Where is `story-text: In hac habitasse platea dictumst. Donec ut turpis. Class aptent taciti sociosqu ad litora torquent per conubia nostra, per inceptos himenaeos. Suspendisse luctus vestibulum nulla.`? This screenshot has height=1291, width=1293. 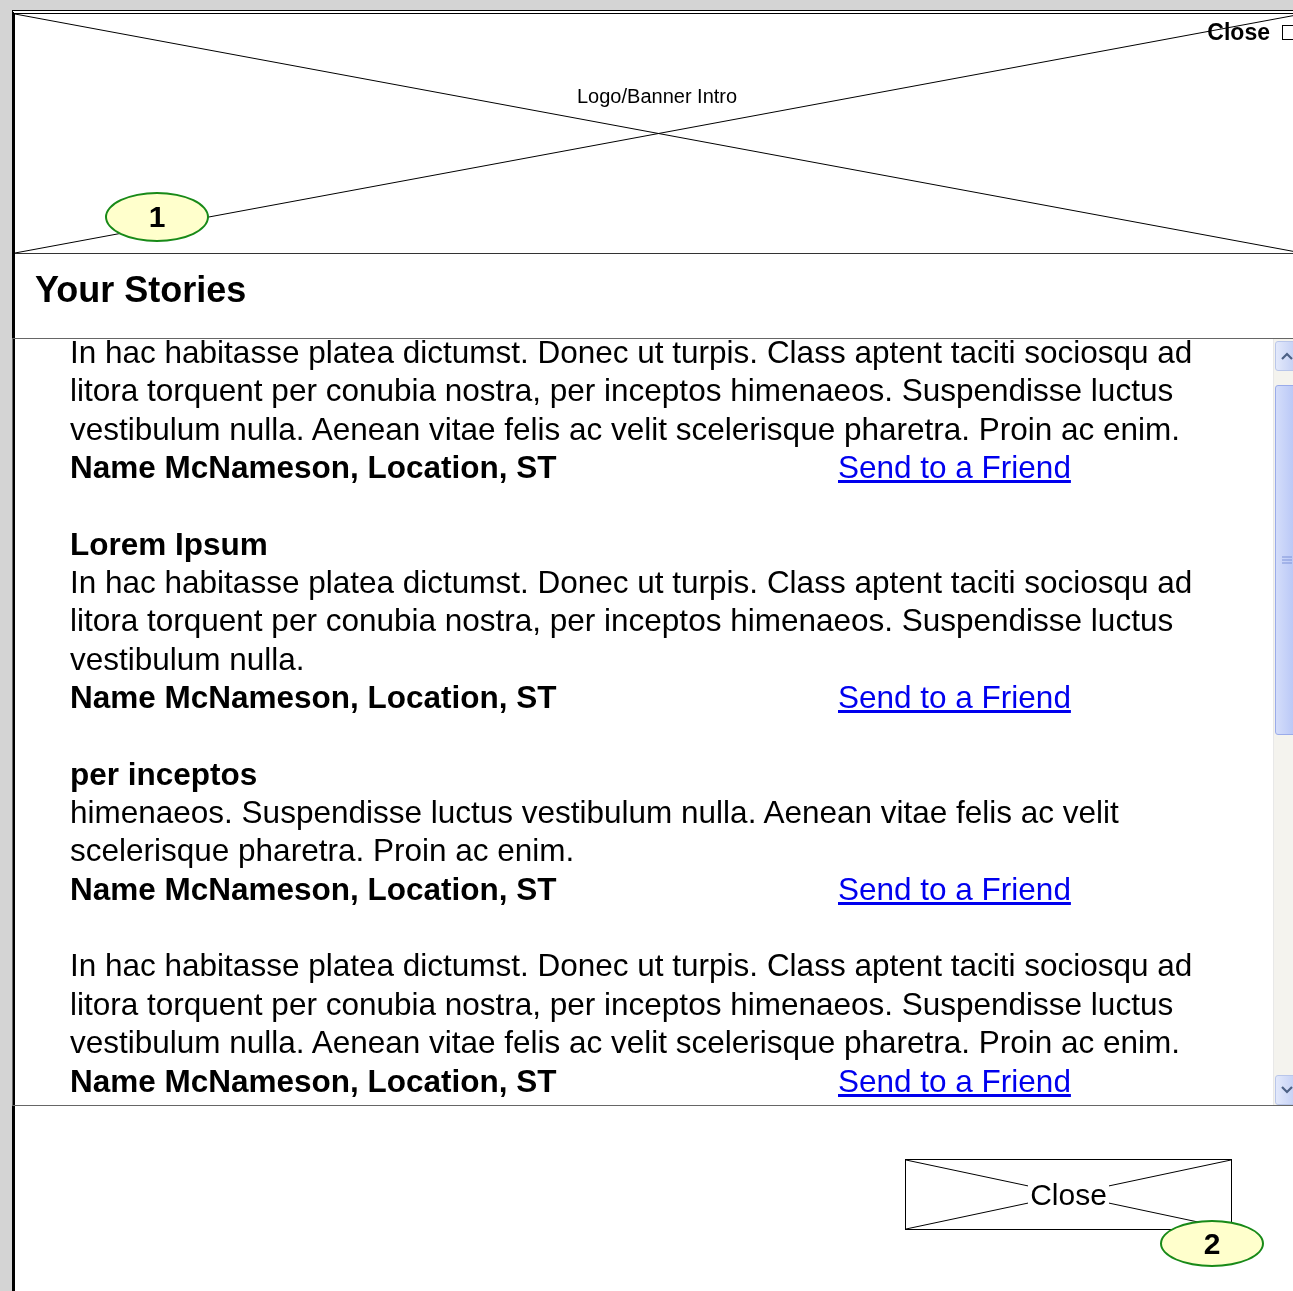 story-text: In hac habitasse platea dictumst. Donec ut turpis. Class aptent taciti sociosqu ad litora torquent per conubia nostra, per inceptos himenaeos. Suspendisse luctus vestibulum nulla. is located at coordinates (632, 621).